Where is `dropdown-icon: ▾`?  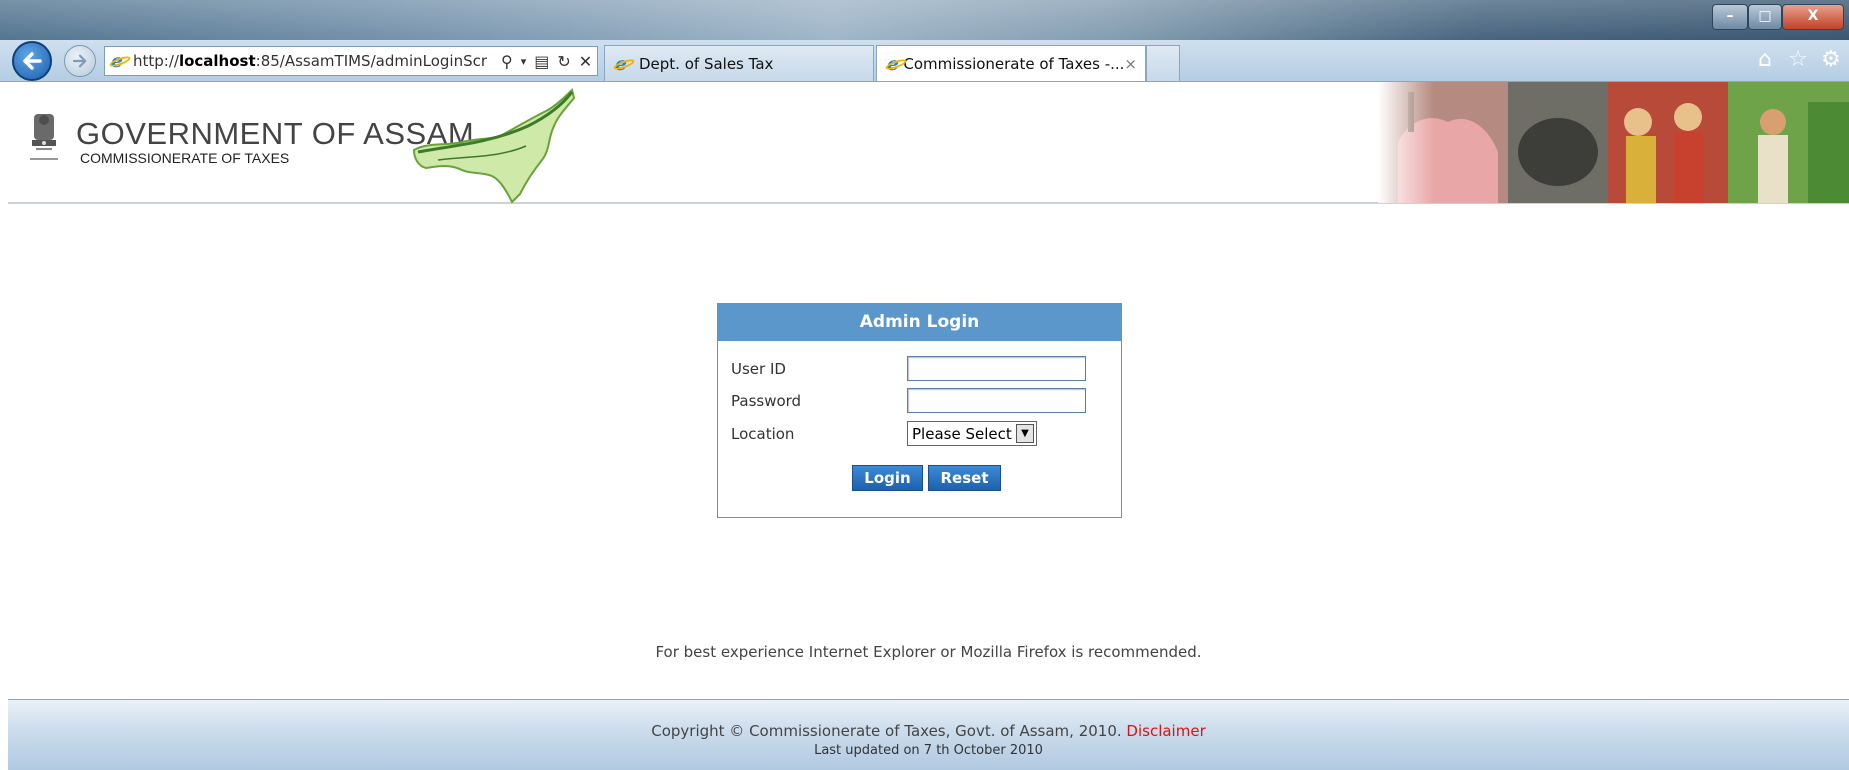 dropdown-icon: ▾ is located at coordinates (524, 61).